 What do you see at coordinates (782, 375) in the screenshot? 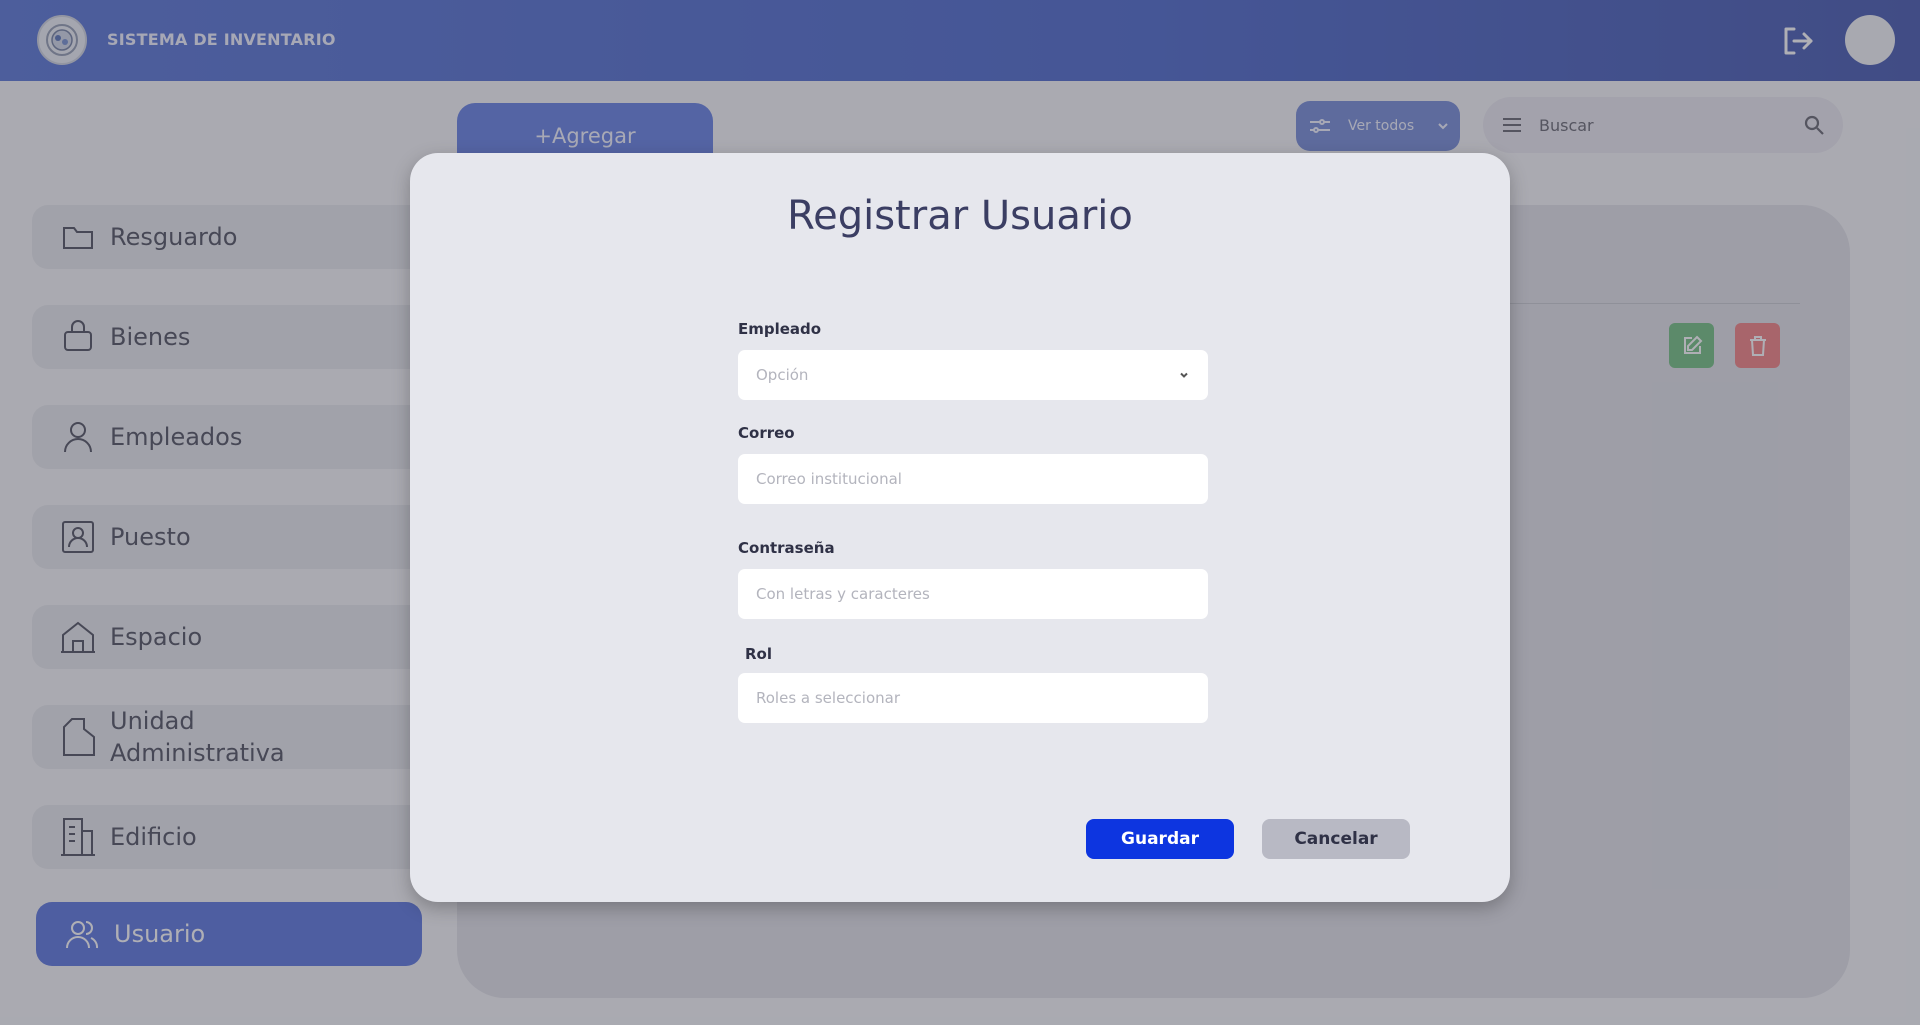
I see `empleado-select-value: Opción` at bounding box center [782, 375].